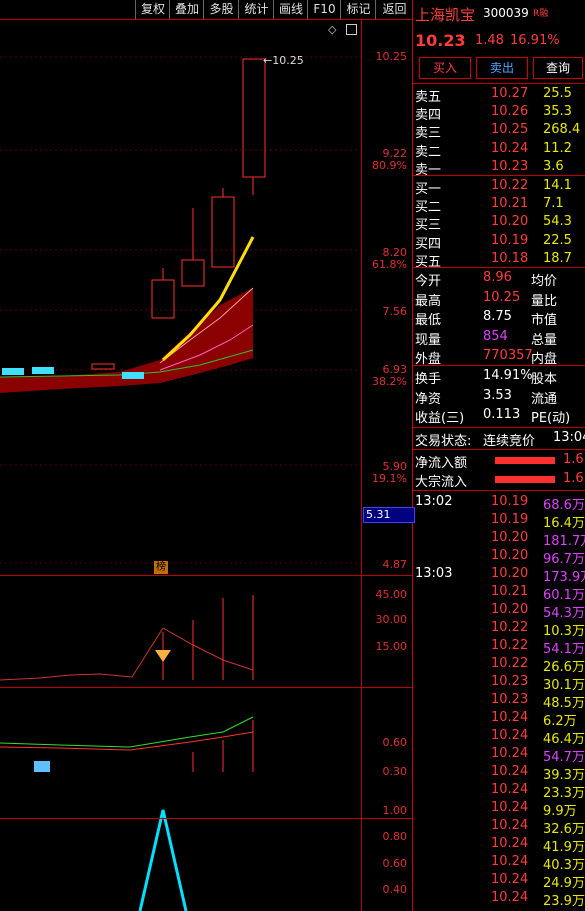 Image resolution: width=585 pixels, height=911 pixels. Describe the element at coordinates (499, 187) in the screenshot. I see `bid-row: 买一 10.22 14.1` at that location.